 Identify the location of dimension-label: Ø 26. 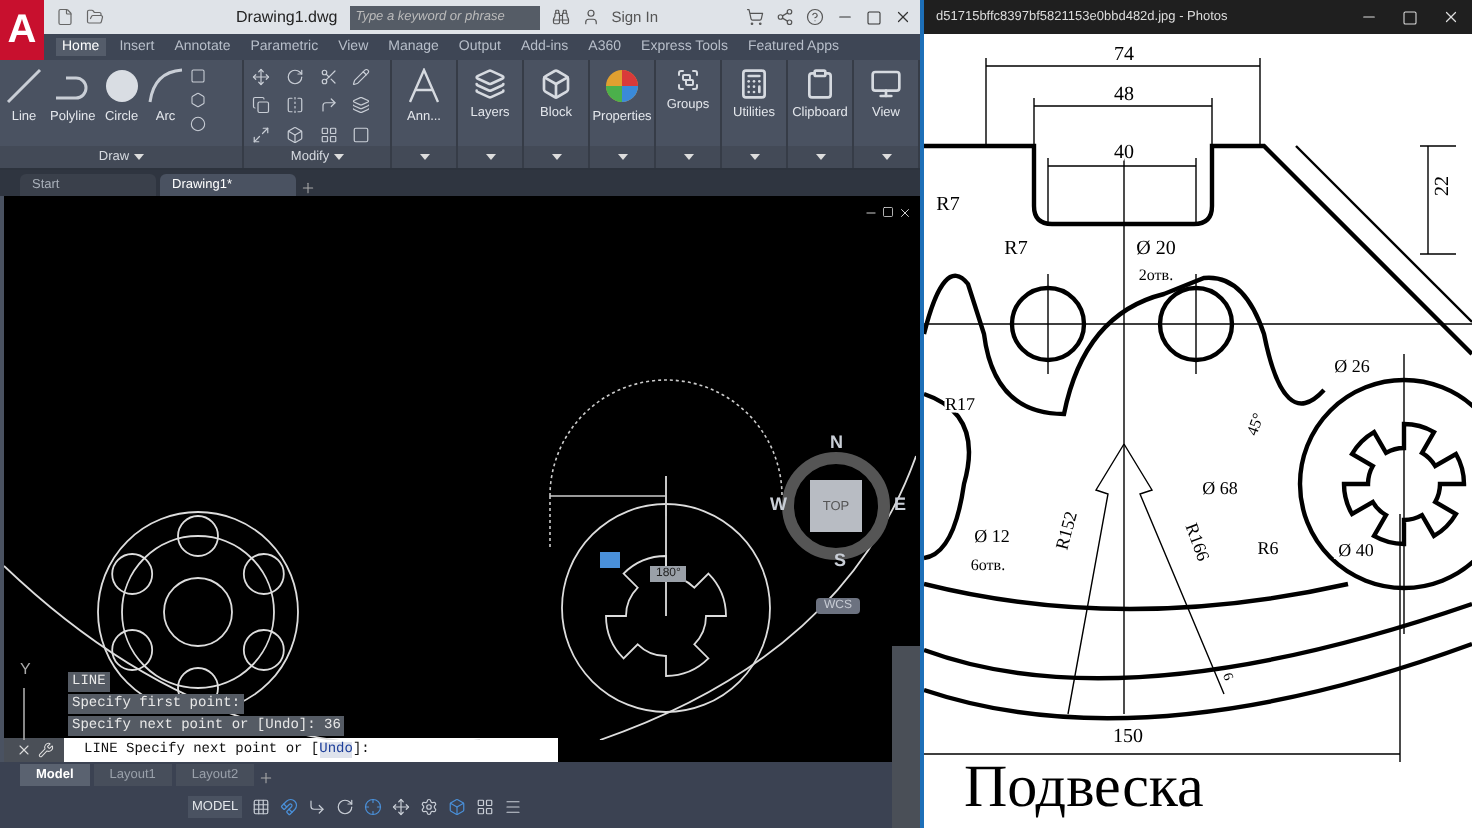
(1352, 366).